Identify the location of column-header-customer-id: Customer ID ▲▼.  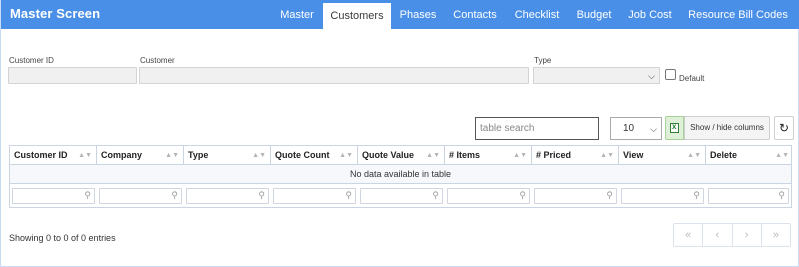
(53, 155).